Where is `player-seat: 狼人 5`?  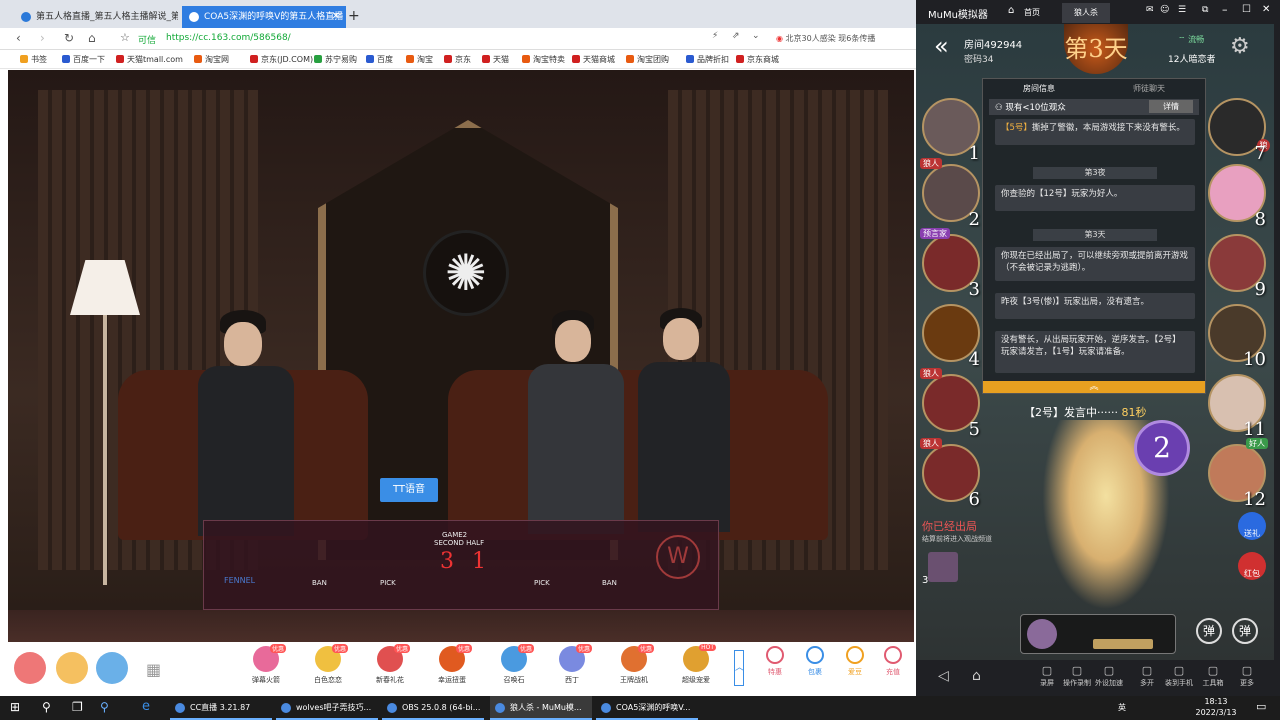 player-seat: 狼人 5 is located at coordinates (950, 404).